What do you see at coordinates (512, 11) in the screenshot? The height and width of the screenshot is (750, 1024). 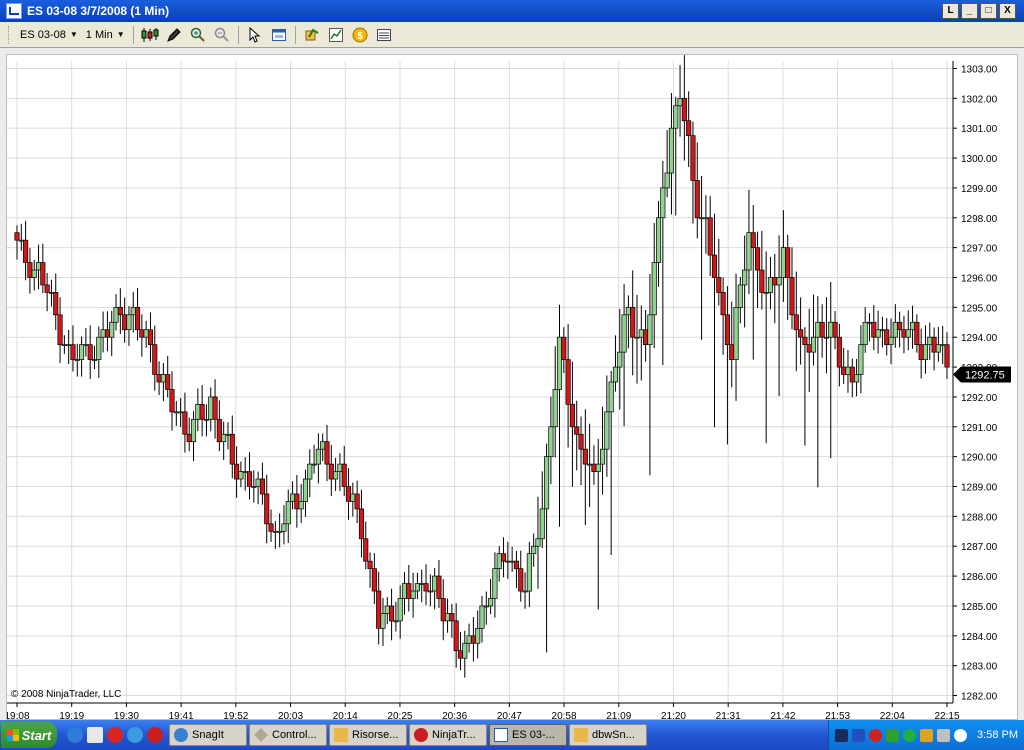 I see `window-titlebar: ES 03-08 3/7/2008 (1 Min) L _ □ X` at bounding box center [512, 11].